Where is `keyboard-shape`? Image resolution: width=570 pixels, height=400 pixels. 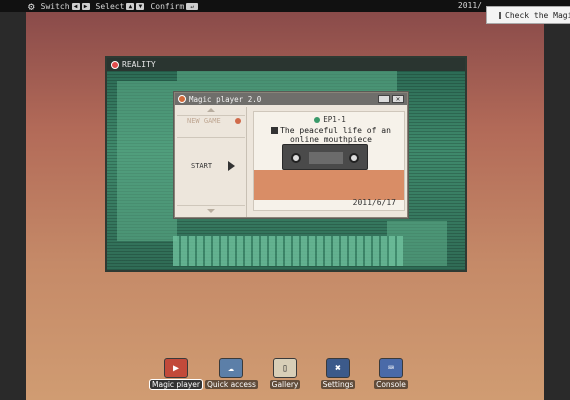
keyboard-shape is located at coordinates (288, 251).